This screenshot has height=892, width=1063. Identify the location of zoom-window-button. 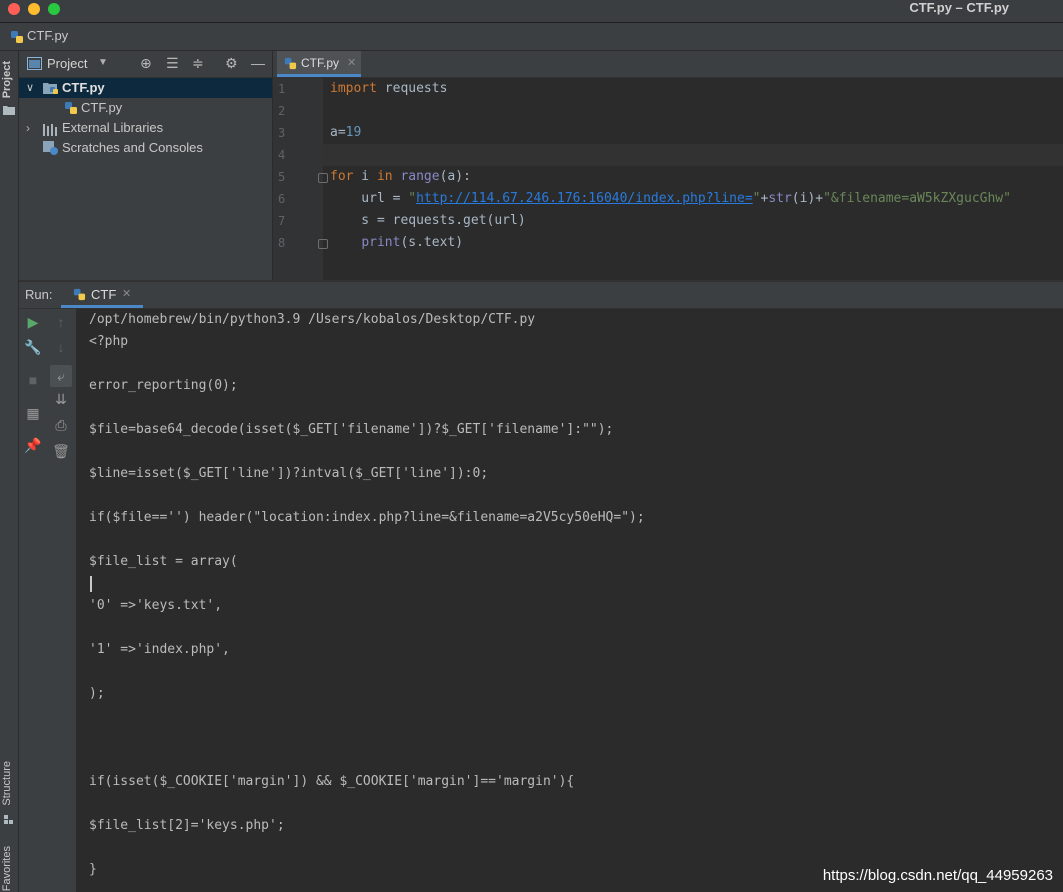
(54, 9).